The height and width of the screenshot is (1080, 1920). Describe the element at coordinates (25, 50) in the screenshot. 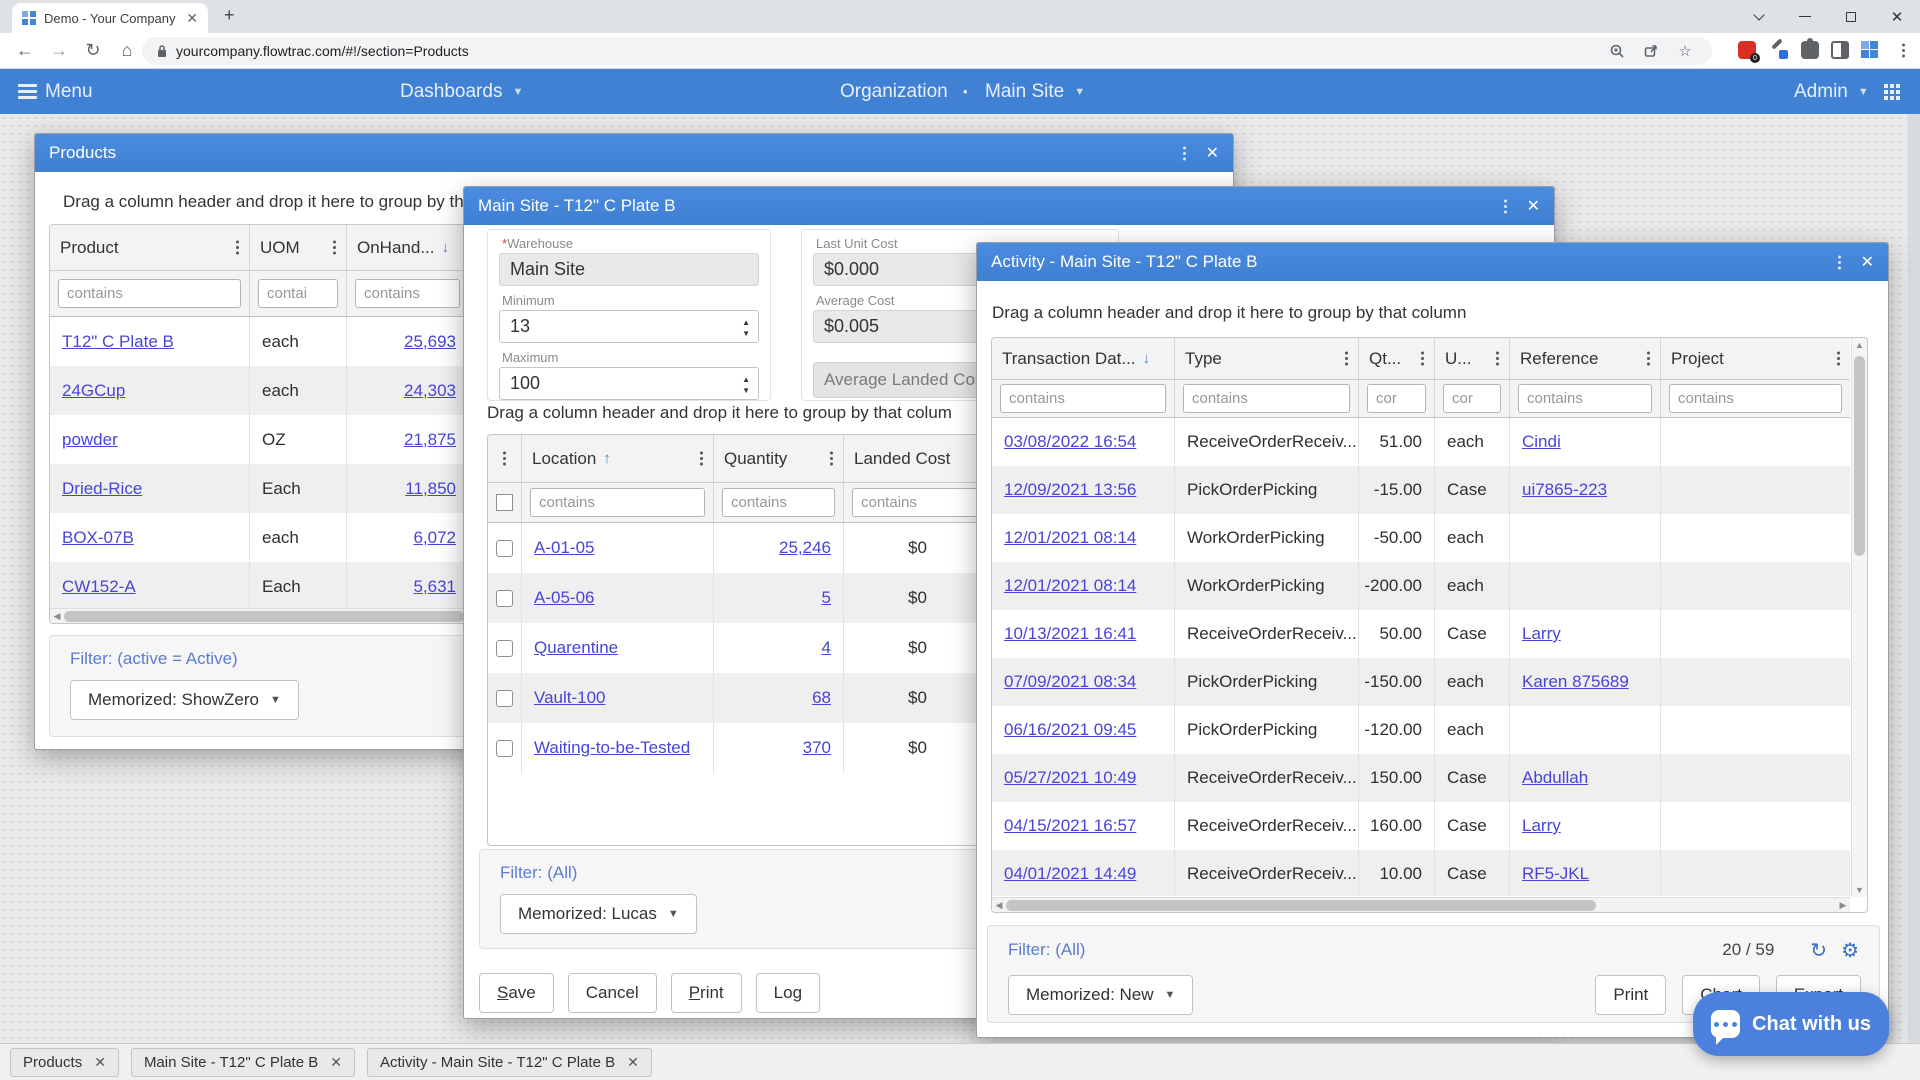

I see `back-icon: ←` at that location.